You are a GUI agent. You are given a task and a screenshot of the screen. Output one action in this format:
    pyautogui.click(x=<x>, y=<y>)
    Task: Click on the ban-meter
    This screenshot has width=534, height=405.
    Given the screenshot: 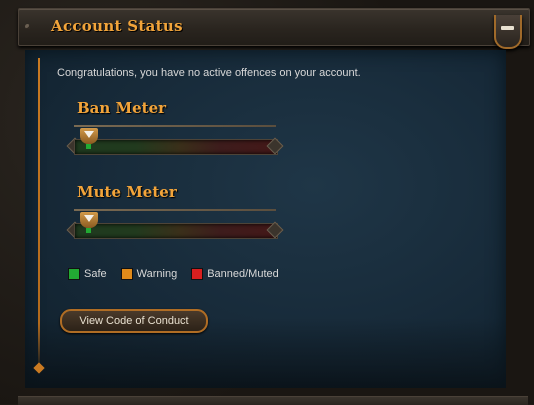 What is the action you would take?
    pyautogui.click(x=175, y=147)
    